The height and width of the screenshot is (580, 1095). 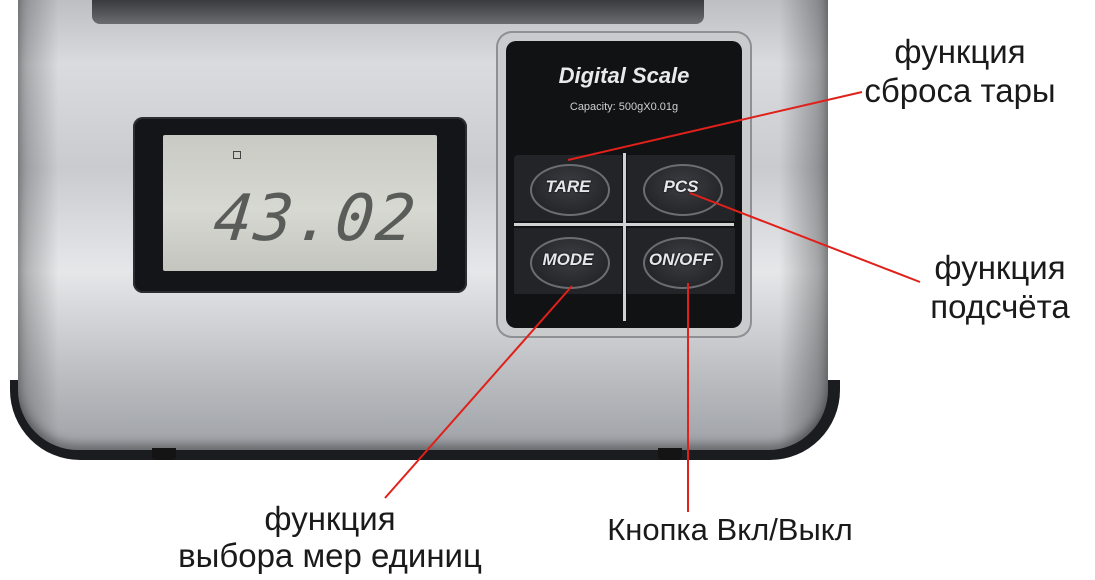 I want to click on tare-callout: функция сброса тары, so click(x=960, y=71).